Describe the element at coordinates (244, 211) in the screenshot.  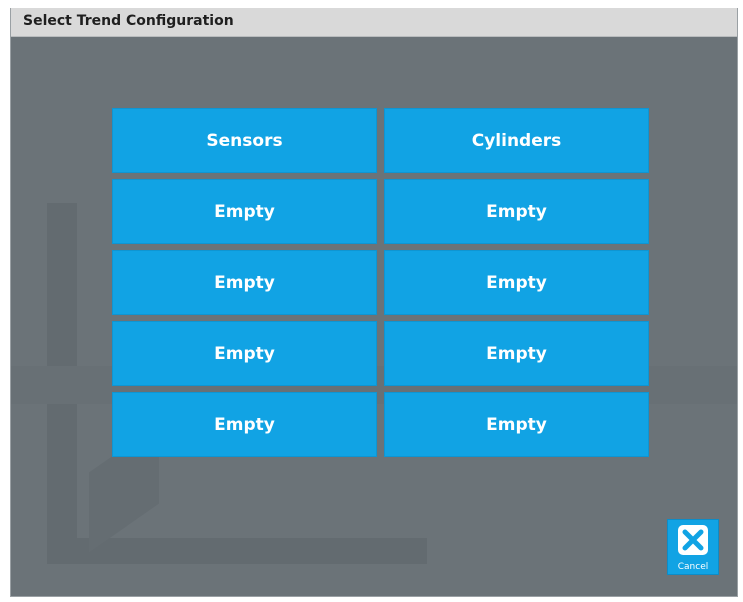
I see `config-tile-empty-1: Empty` at that location.